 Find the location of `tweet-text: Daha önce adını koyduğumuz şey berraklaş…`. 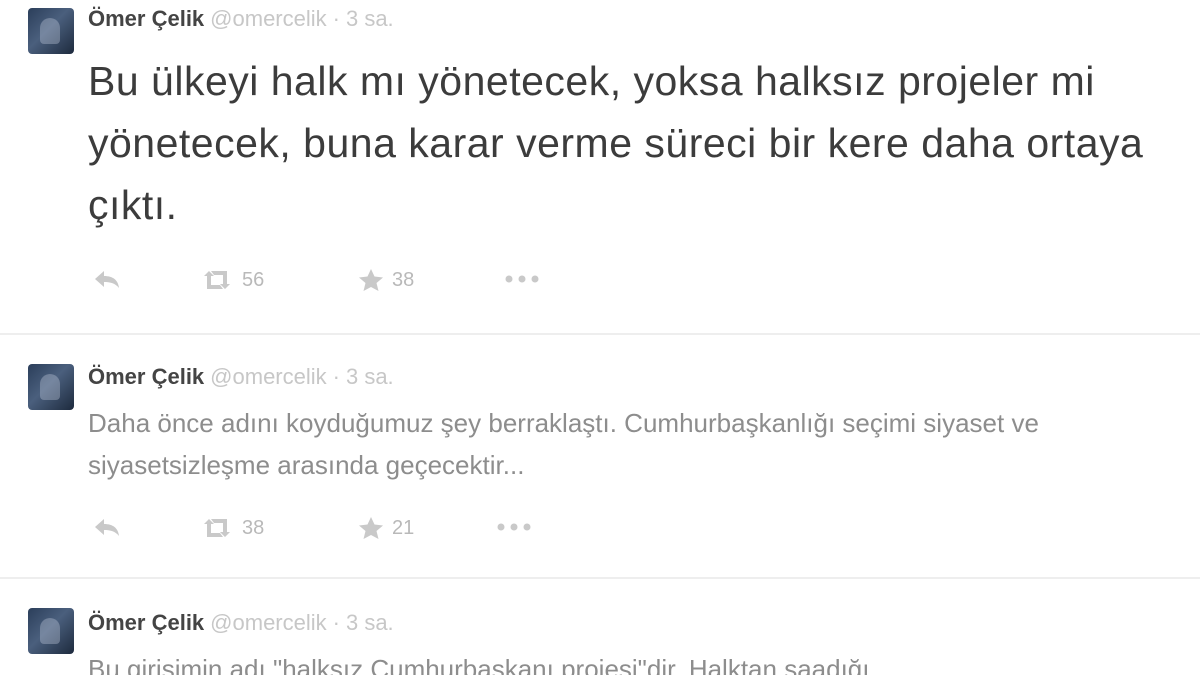

tweet-text: Daha önce adını koyduğumuz şey berraklaş… is located at coordinates (563, 444).